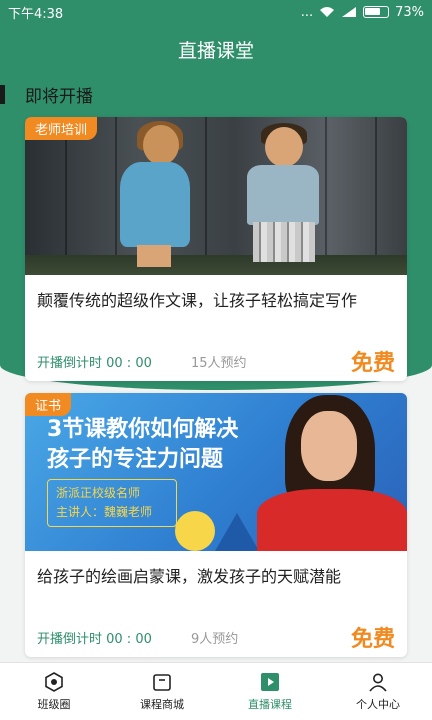  Describe the element at coordinates (327, 12) in the screenshot. I see `wifi-icon` at that location.